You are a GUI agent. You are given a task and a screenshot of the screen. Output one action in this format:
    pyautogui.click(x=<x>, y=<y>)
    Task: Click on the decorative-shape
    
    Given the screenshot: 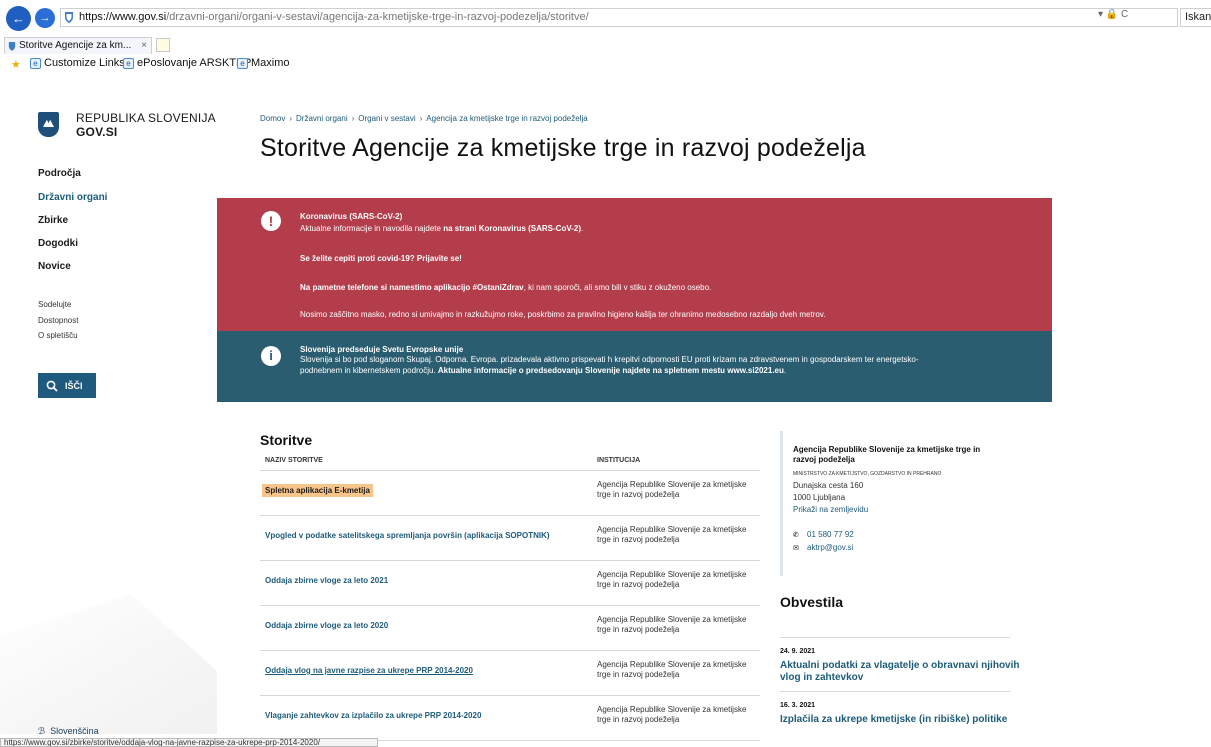 What is the action you would take?
    pyautogui.click(x=108, y=664)
    